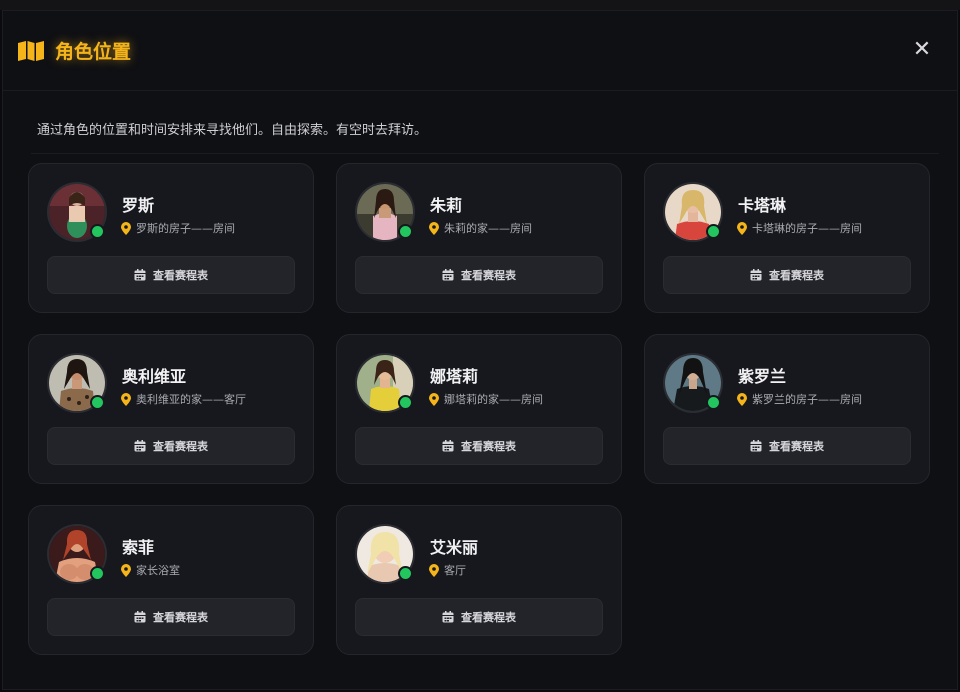  What do you see at coordinates (454, 376) in the screenshot?
I see `character-name: 娜塔莉` at bounding box center [454, 376].